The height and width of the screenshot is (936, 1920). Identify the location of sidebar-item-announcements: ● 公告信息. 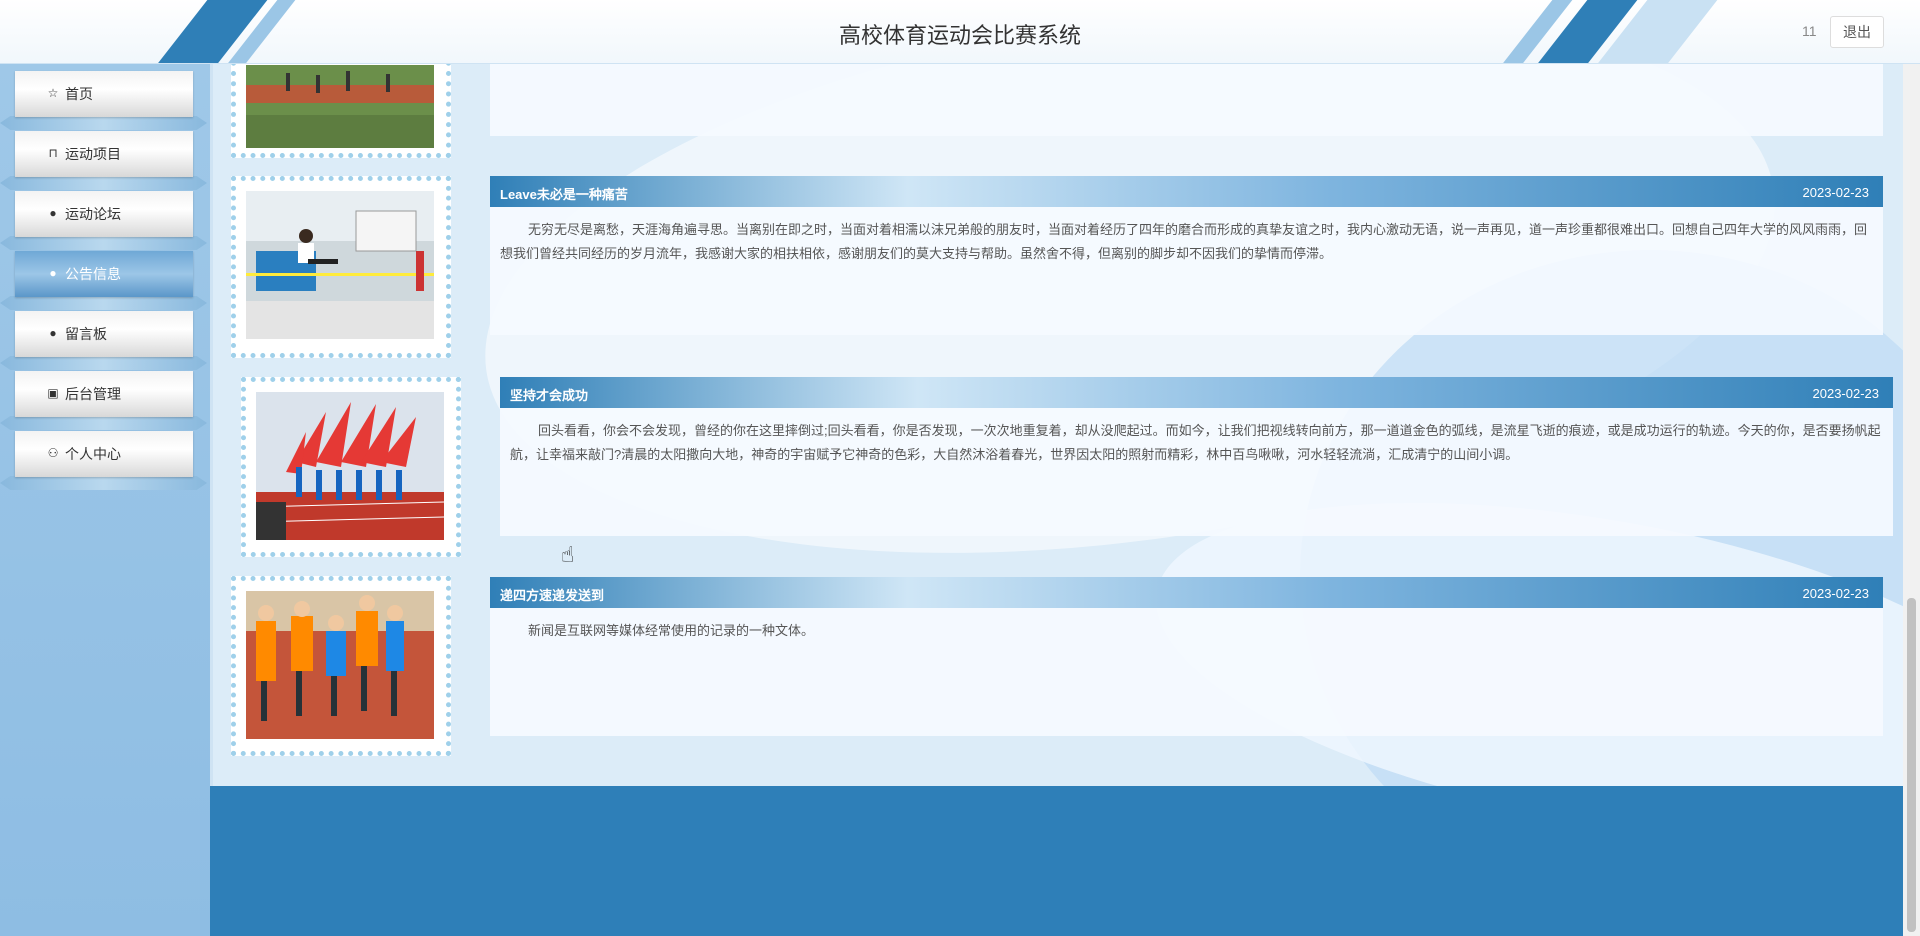
(104, 274).